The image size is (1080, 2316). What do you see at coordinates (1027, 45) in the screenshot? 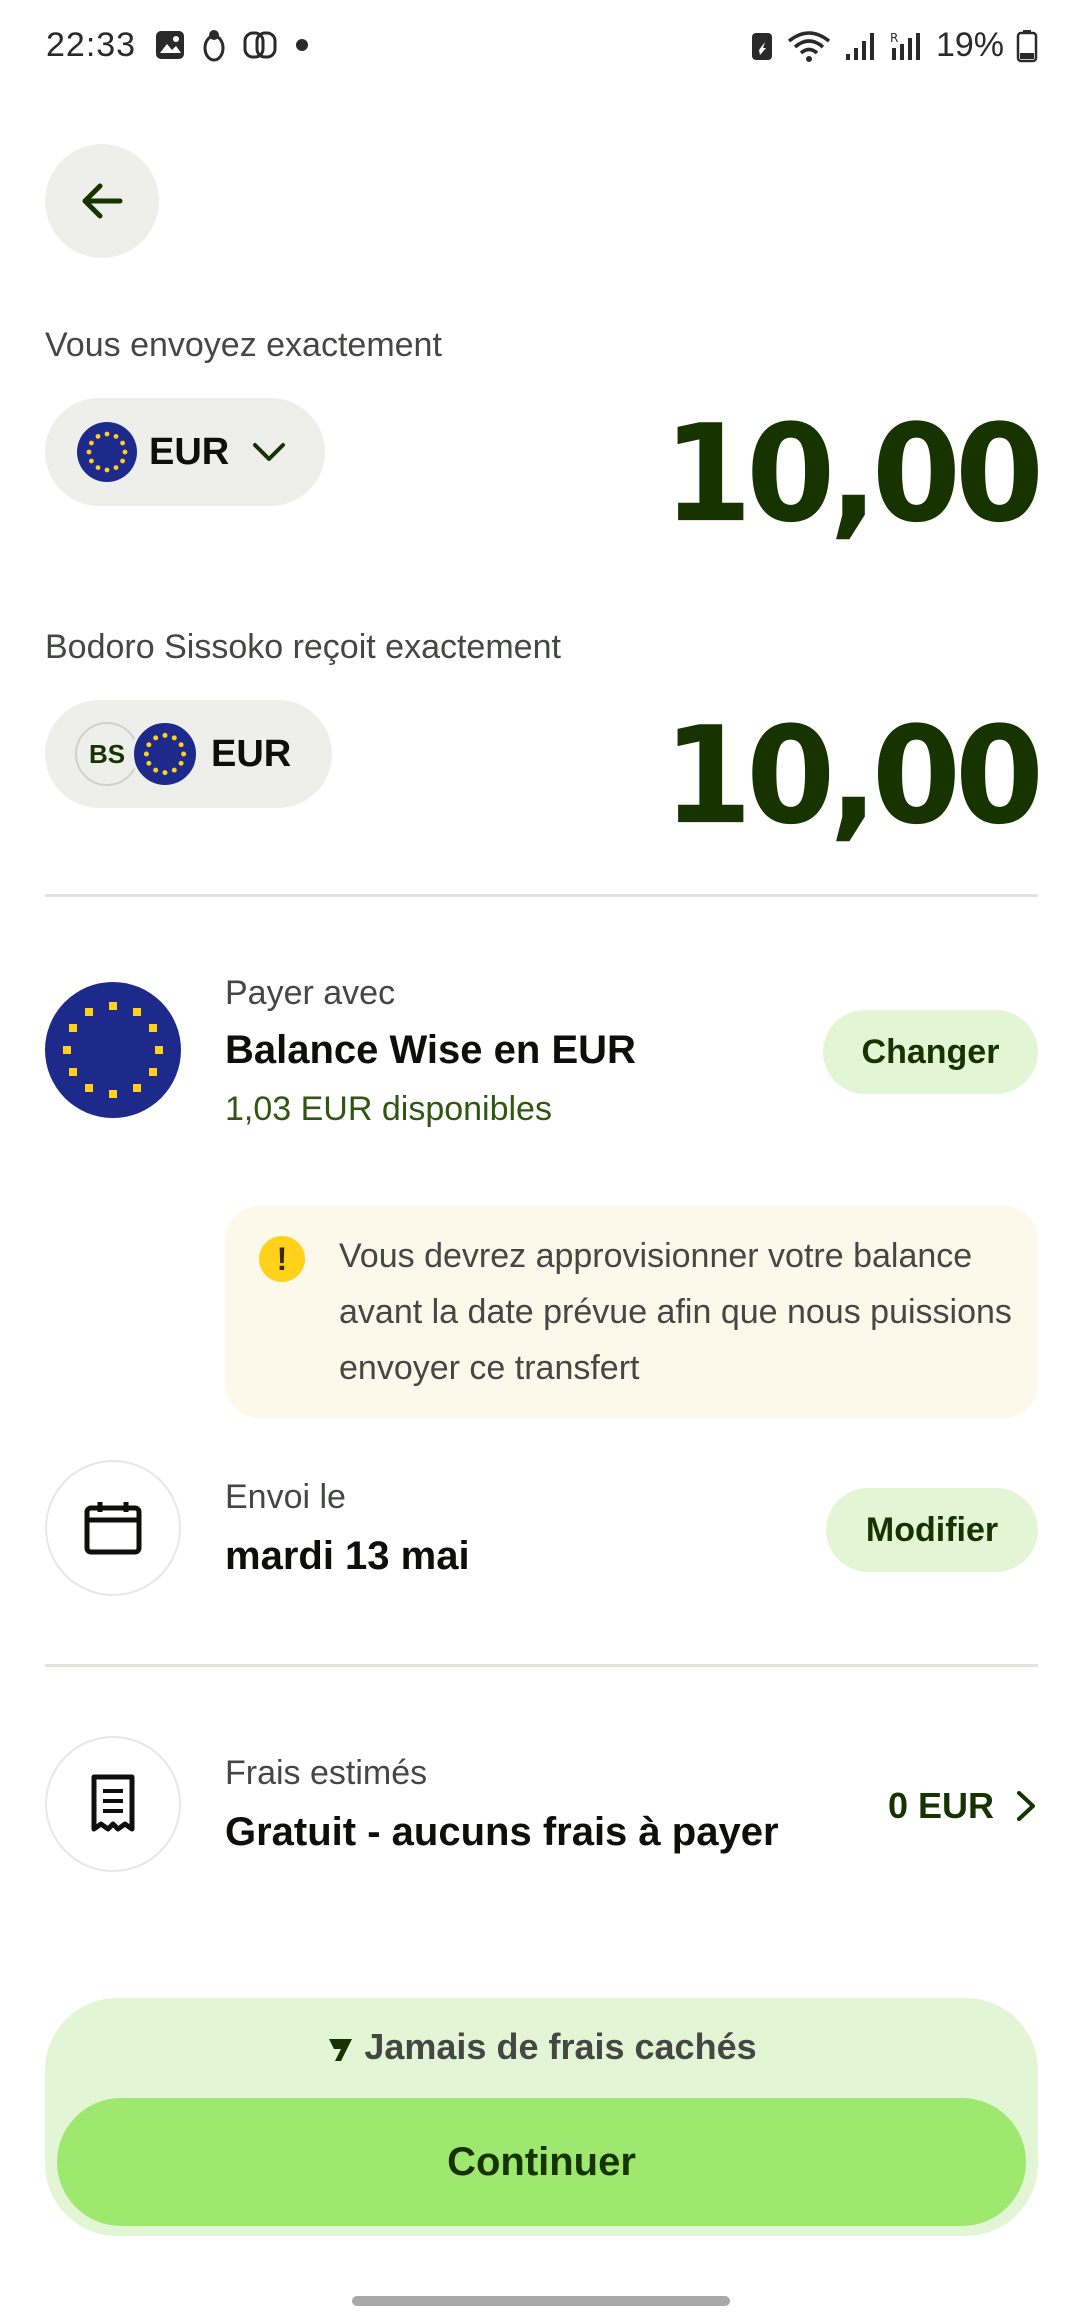
I see `battery-icon` at bounding box center [1027, 45].